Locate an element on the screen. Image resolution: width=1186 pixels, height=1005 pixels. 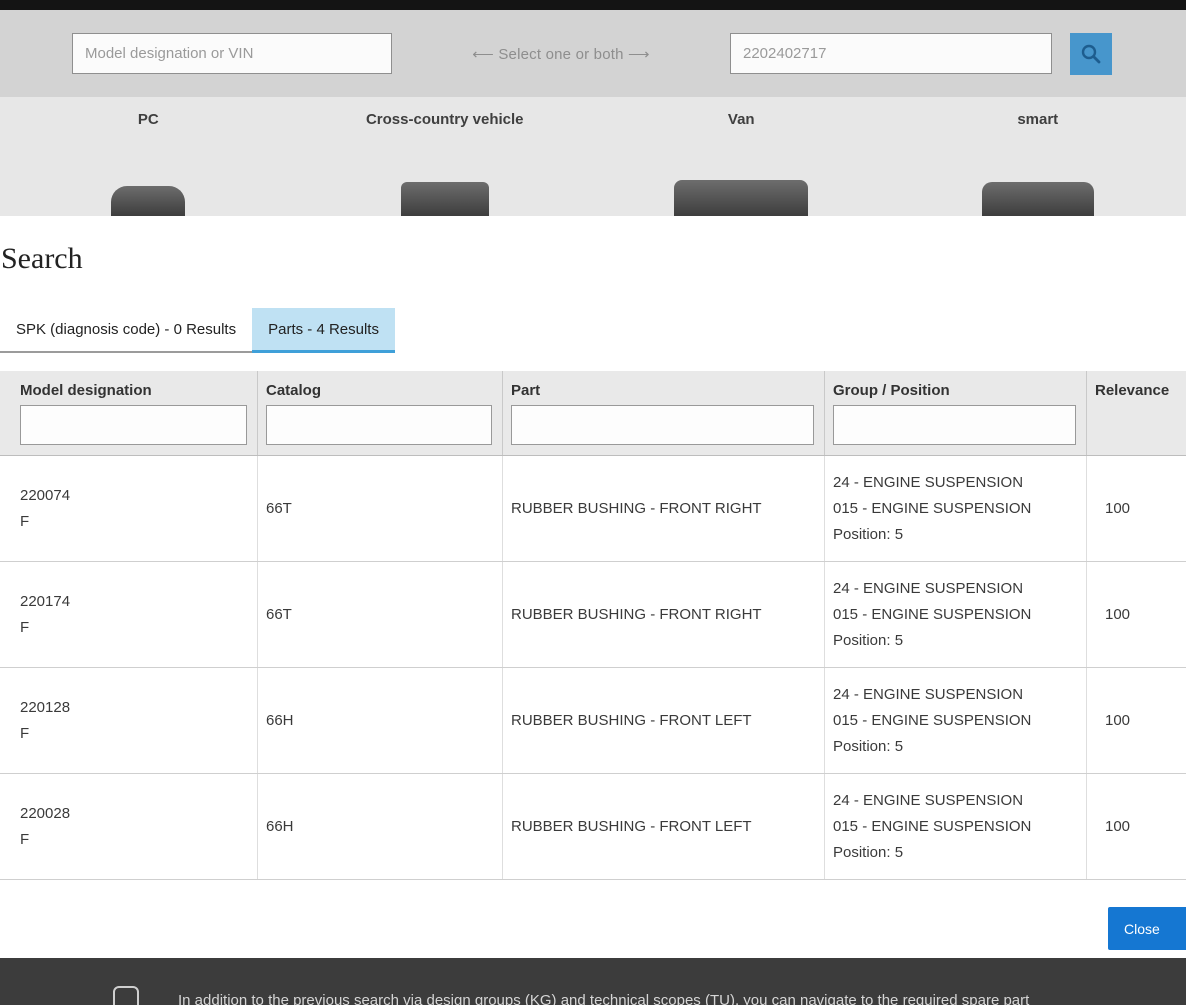
part-number-input is located at coordinates (891, 53).